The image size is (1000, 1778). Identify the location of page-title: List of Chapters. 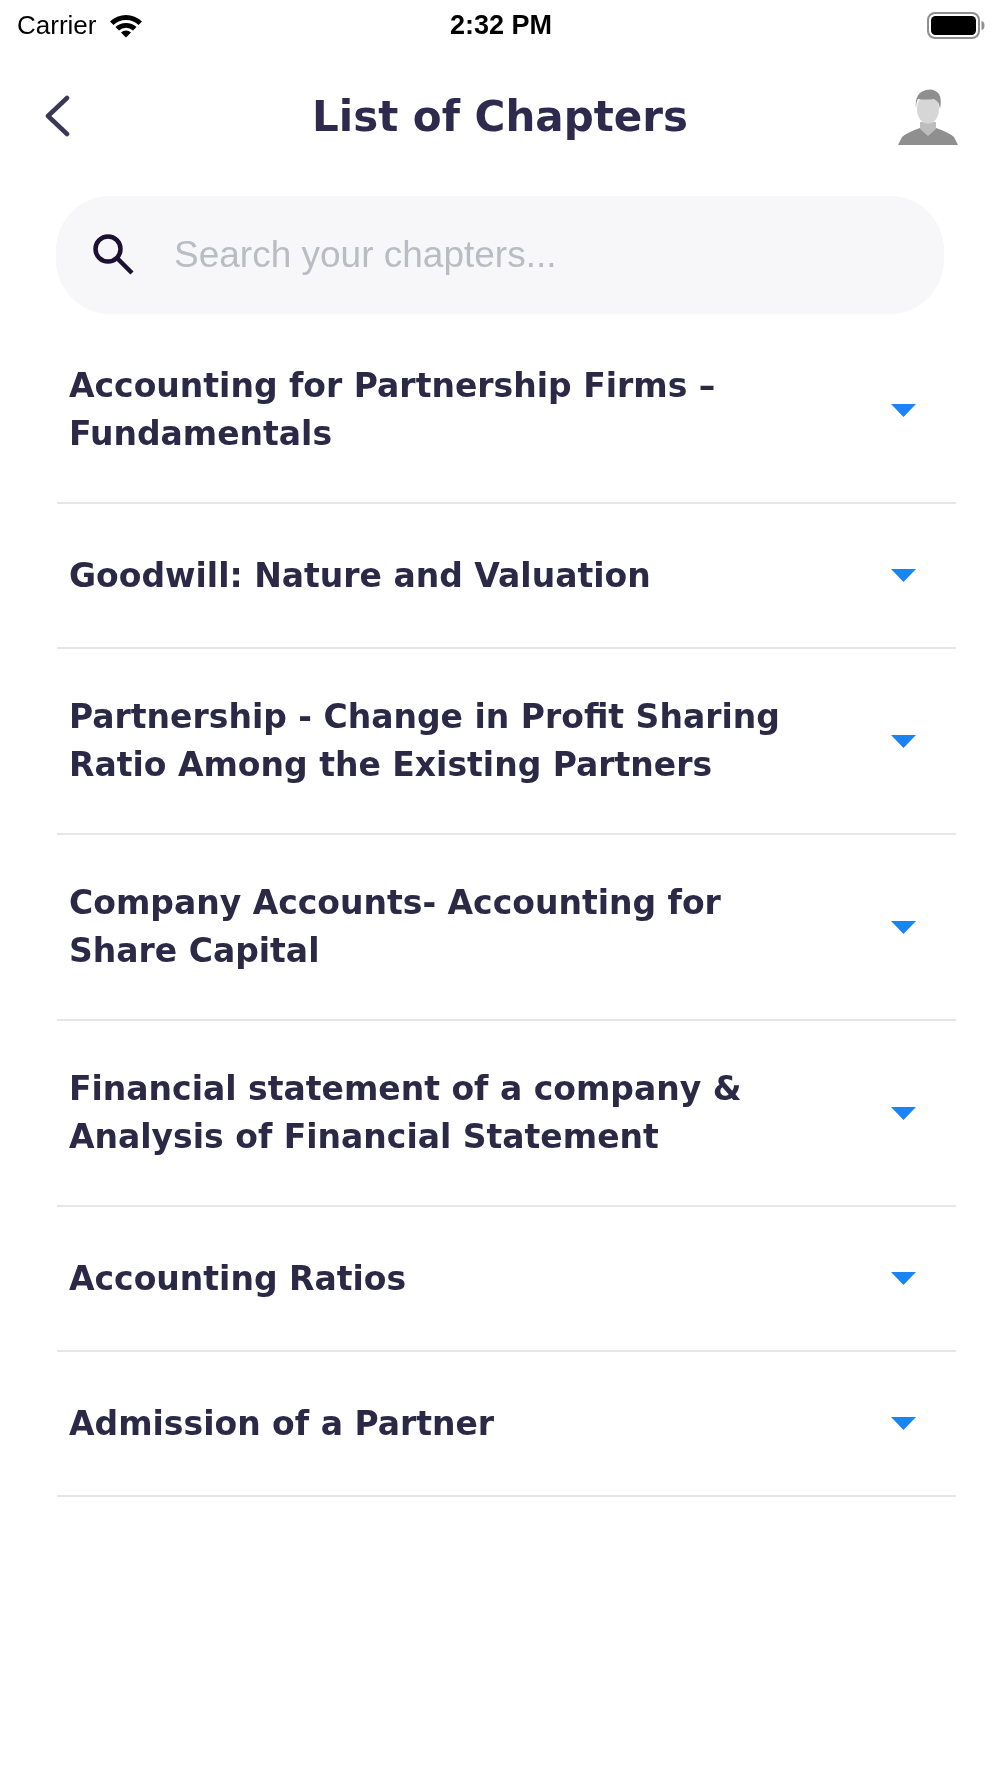
(500, 116).